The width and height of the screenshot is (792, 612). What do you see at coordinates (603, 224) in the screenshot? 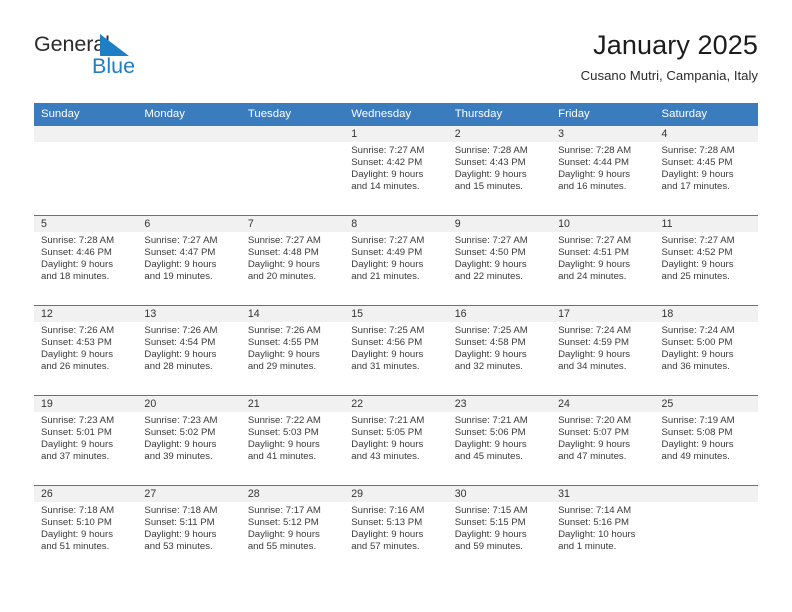
I see `day-number: 10` at bounding box center [603, 224].